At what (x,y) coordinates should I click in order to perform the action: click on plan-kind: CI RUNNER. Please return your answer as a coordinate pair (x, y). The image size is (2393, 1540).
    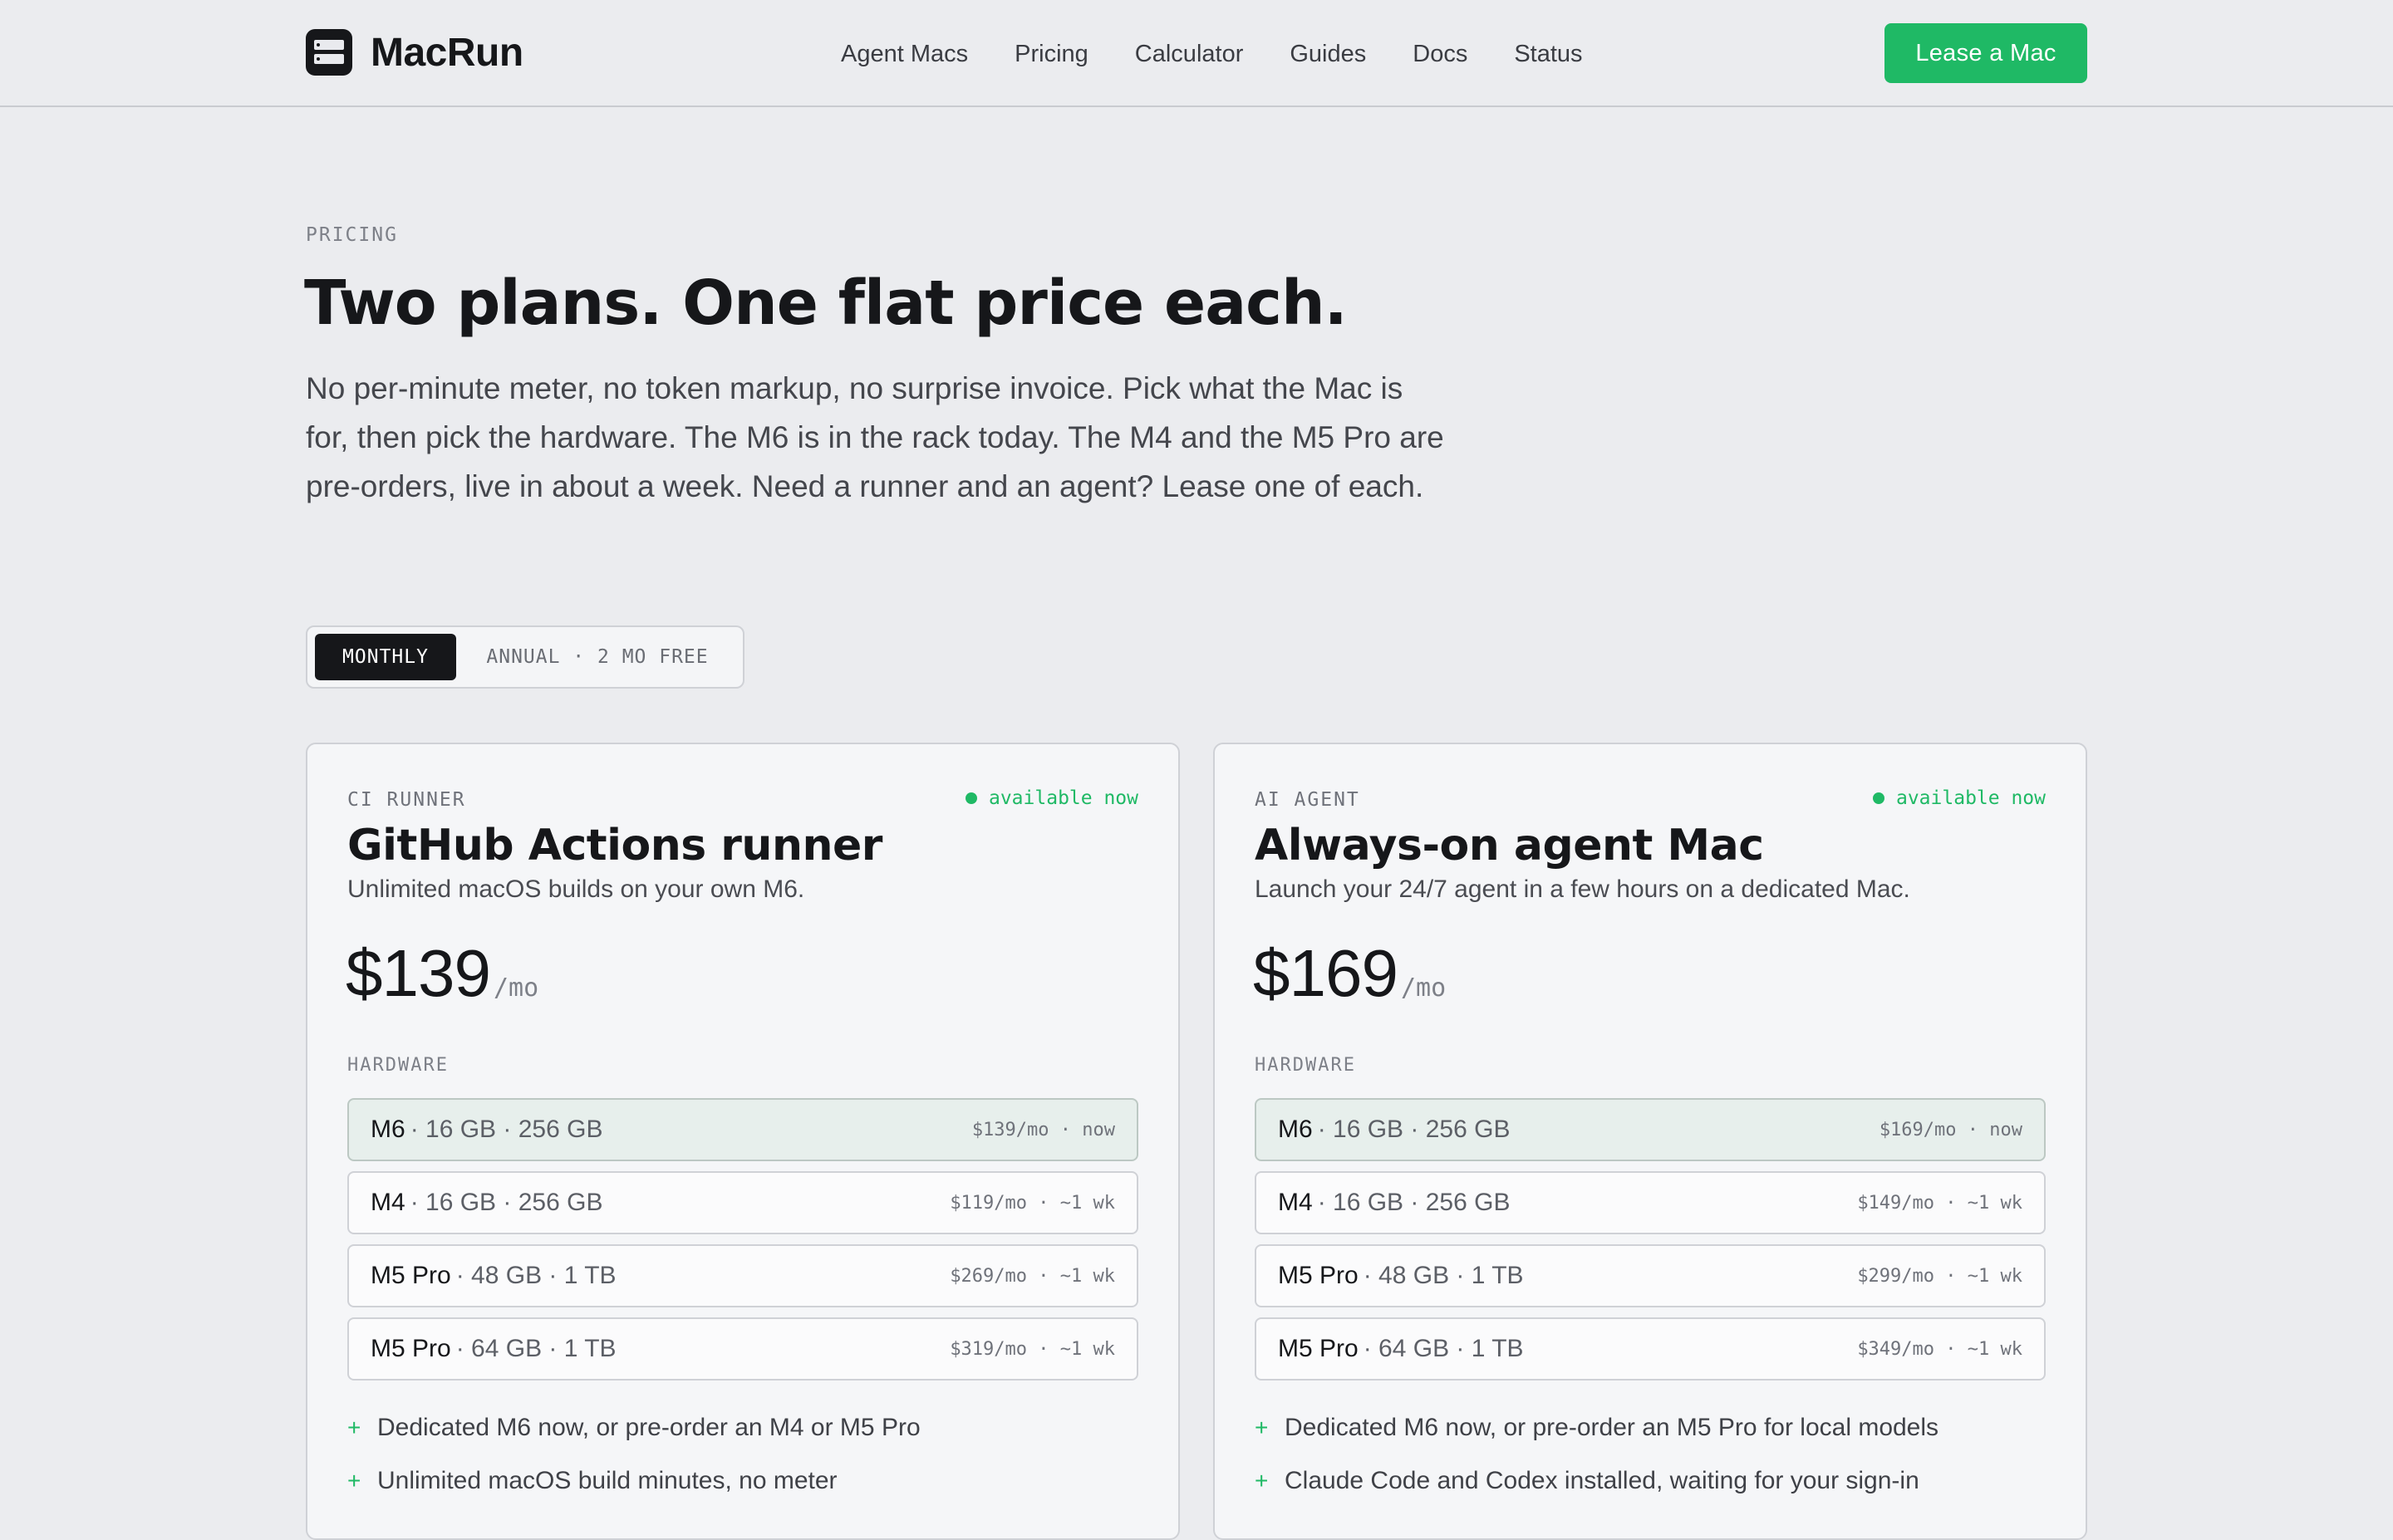
    Looking at the image, I should click on (406, 800).